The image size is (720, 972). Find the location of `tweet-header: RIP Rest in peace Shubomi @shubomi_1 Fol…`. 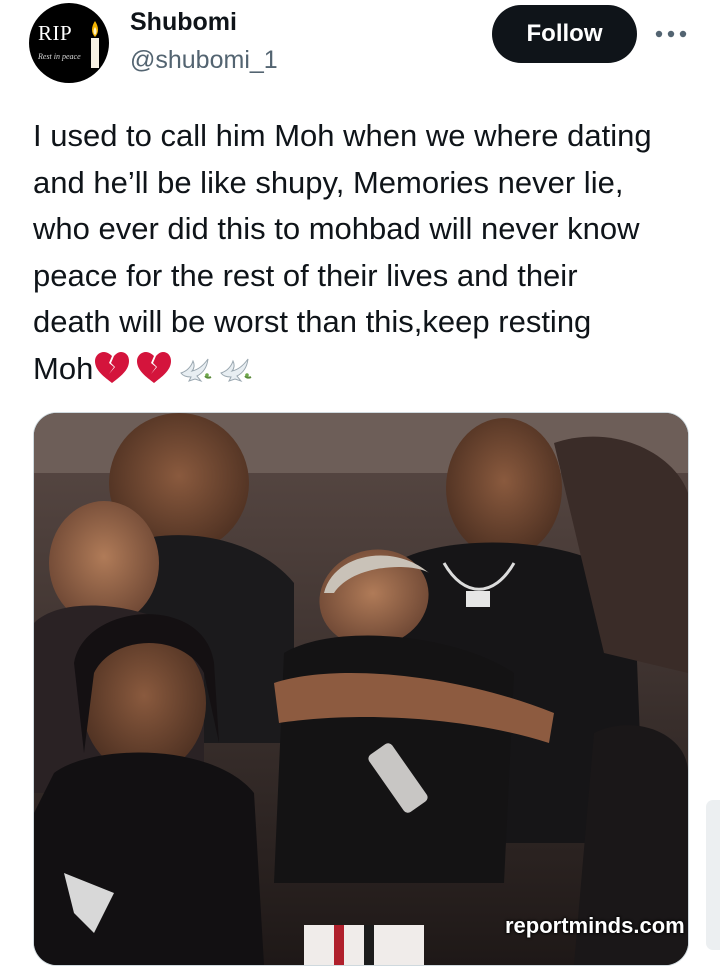

tweet-header: RIP Rest in peace Shubomi @shubomi_1 Fol… is located at coordinates (360, 50).